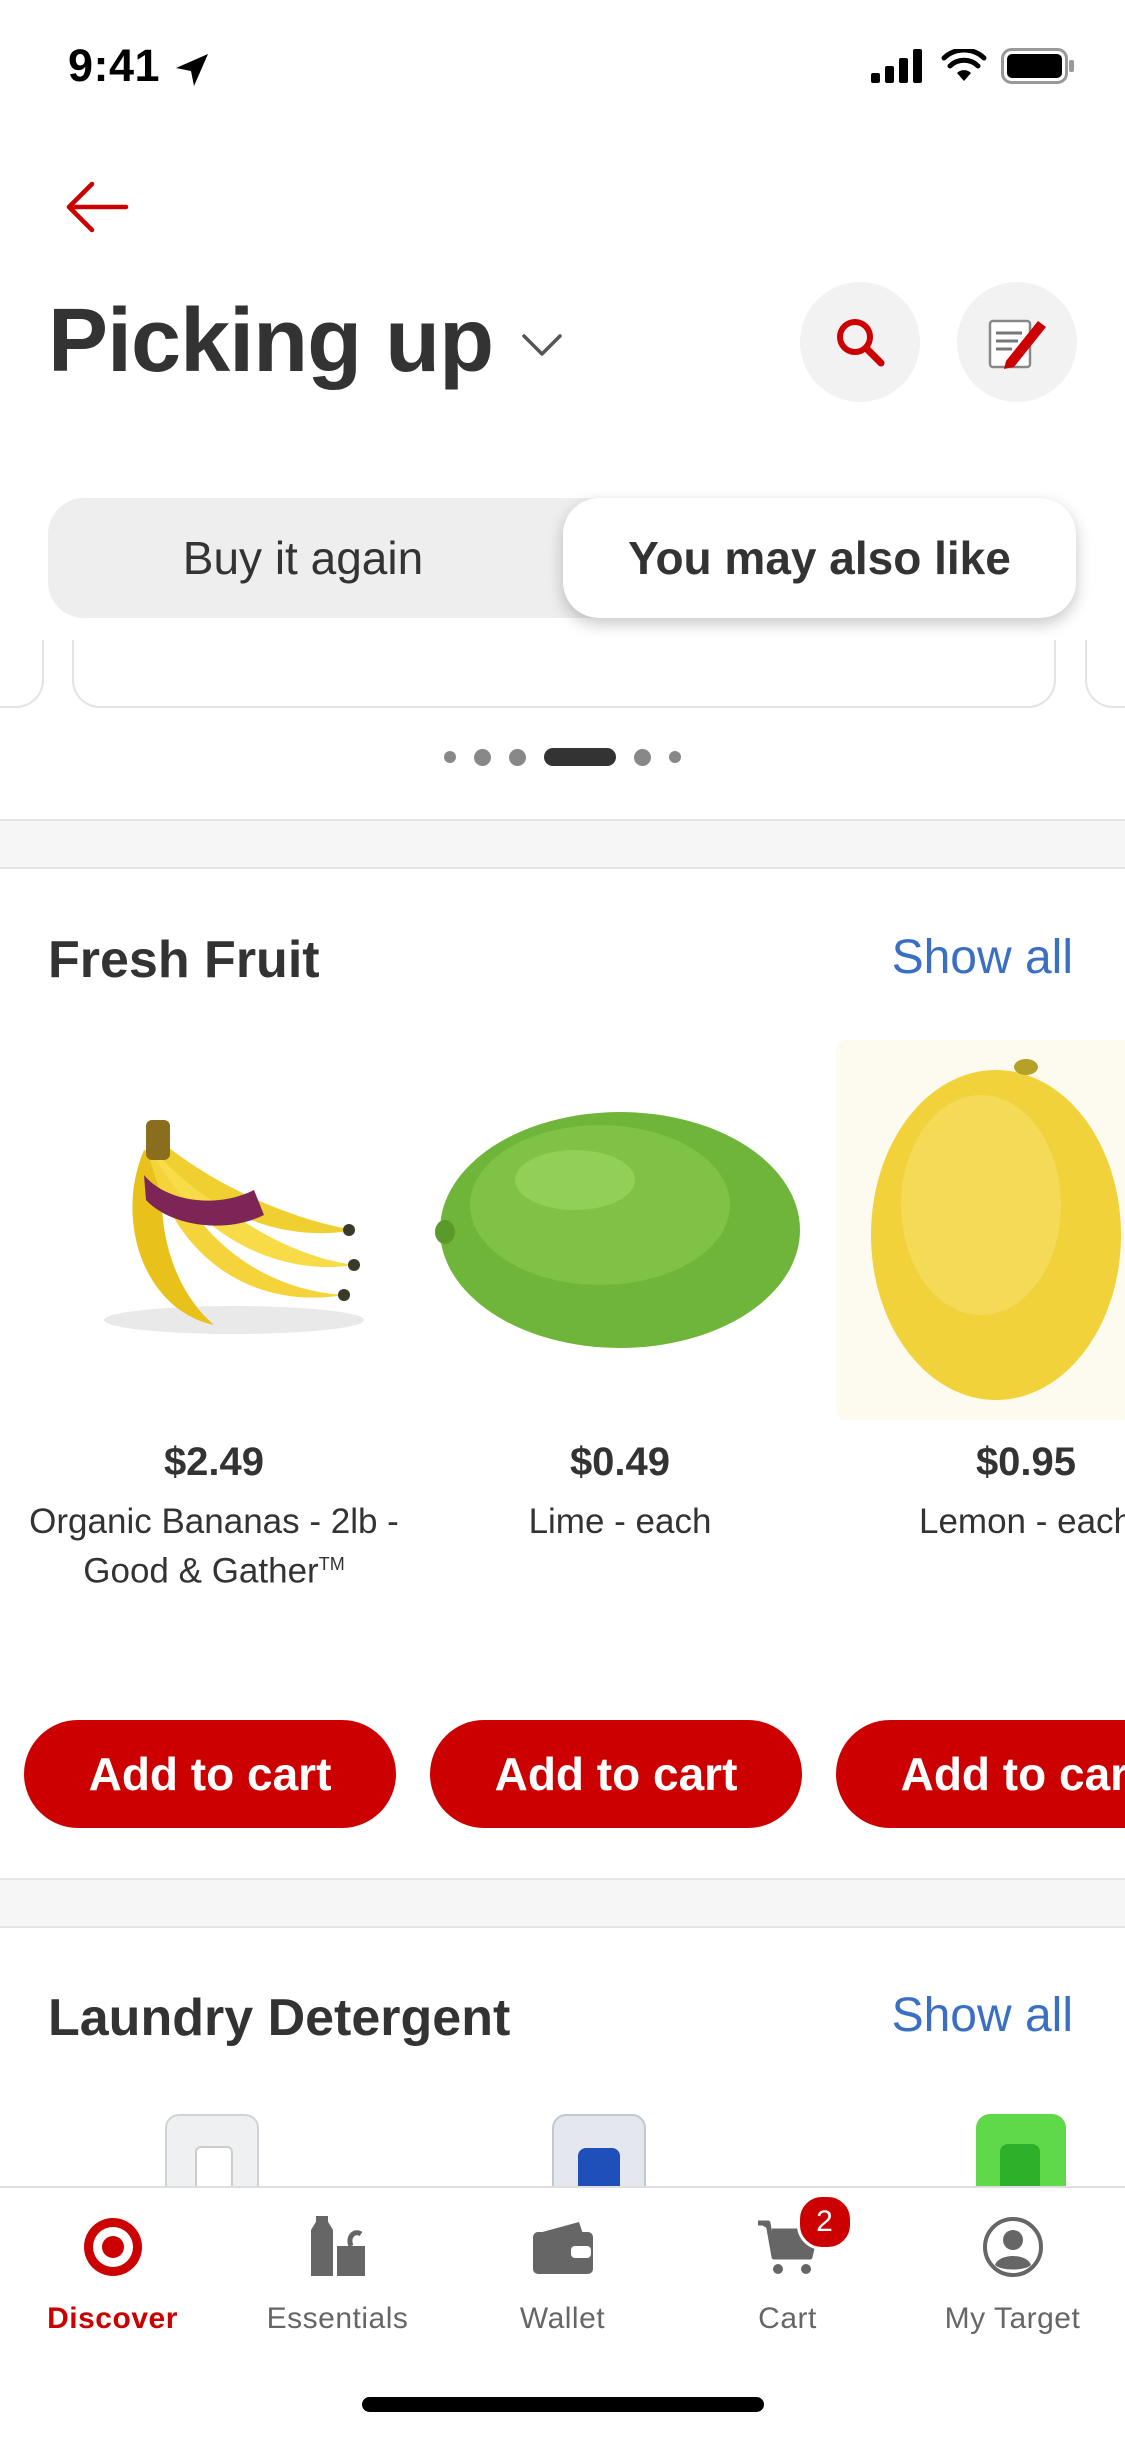 The width and height of the screenshot is (1125, 2438). Describe the element at coordinates (896, 66) in the screenshot. I see `signal-icon` at that location.